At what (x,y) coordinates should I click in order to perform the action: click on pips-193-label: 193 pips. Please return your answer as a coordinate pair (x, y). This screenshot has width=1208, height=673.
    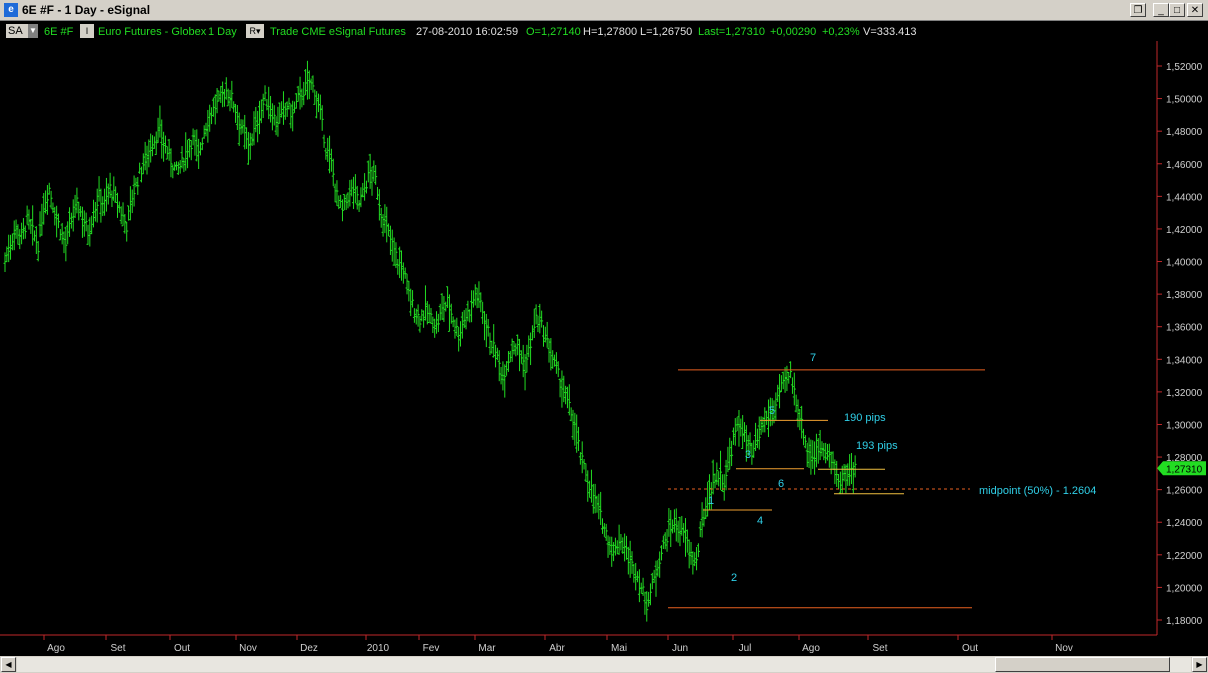
    Looking at the image, I should click on (877, 446).